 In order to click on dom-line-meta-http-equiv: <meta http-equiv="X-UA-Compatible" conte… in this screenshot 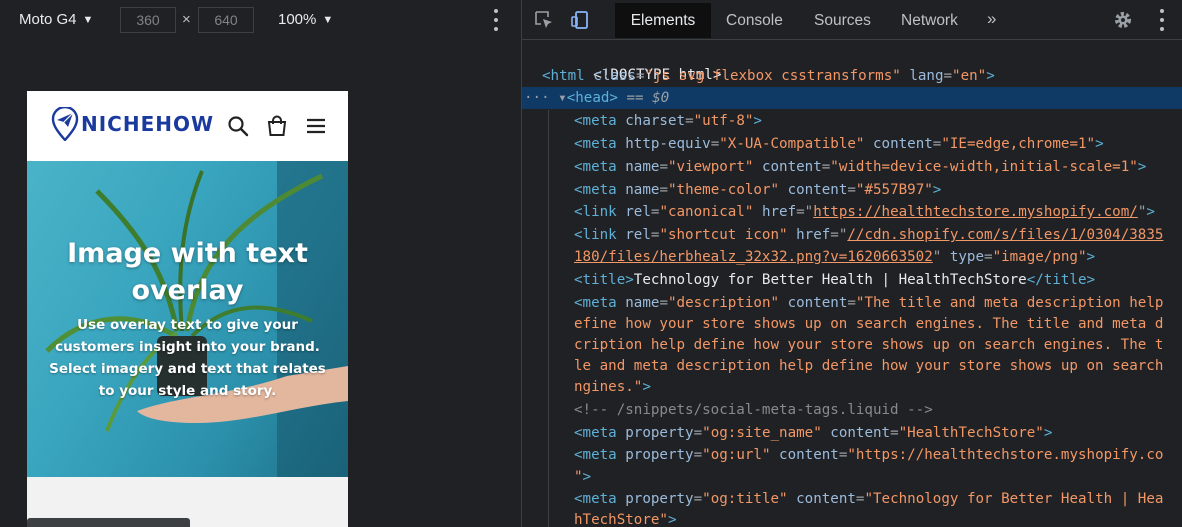, I will do `click(839, 144)`.